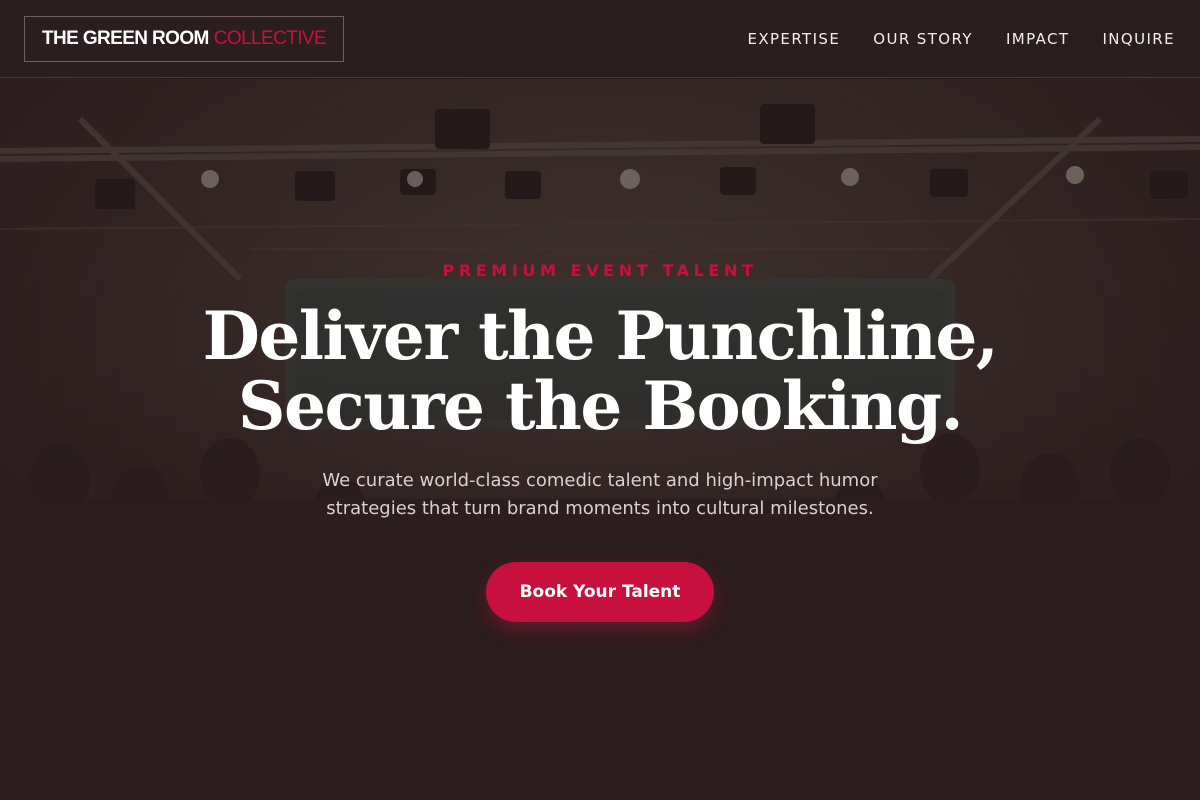 The width and height of the screenshot is (1200, 800). What do you see at coordinates (1138, 39) in the screenshot?
I see `nav-item-inquire: INQUIRE` at bounding box center [1138, 39].